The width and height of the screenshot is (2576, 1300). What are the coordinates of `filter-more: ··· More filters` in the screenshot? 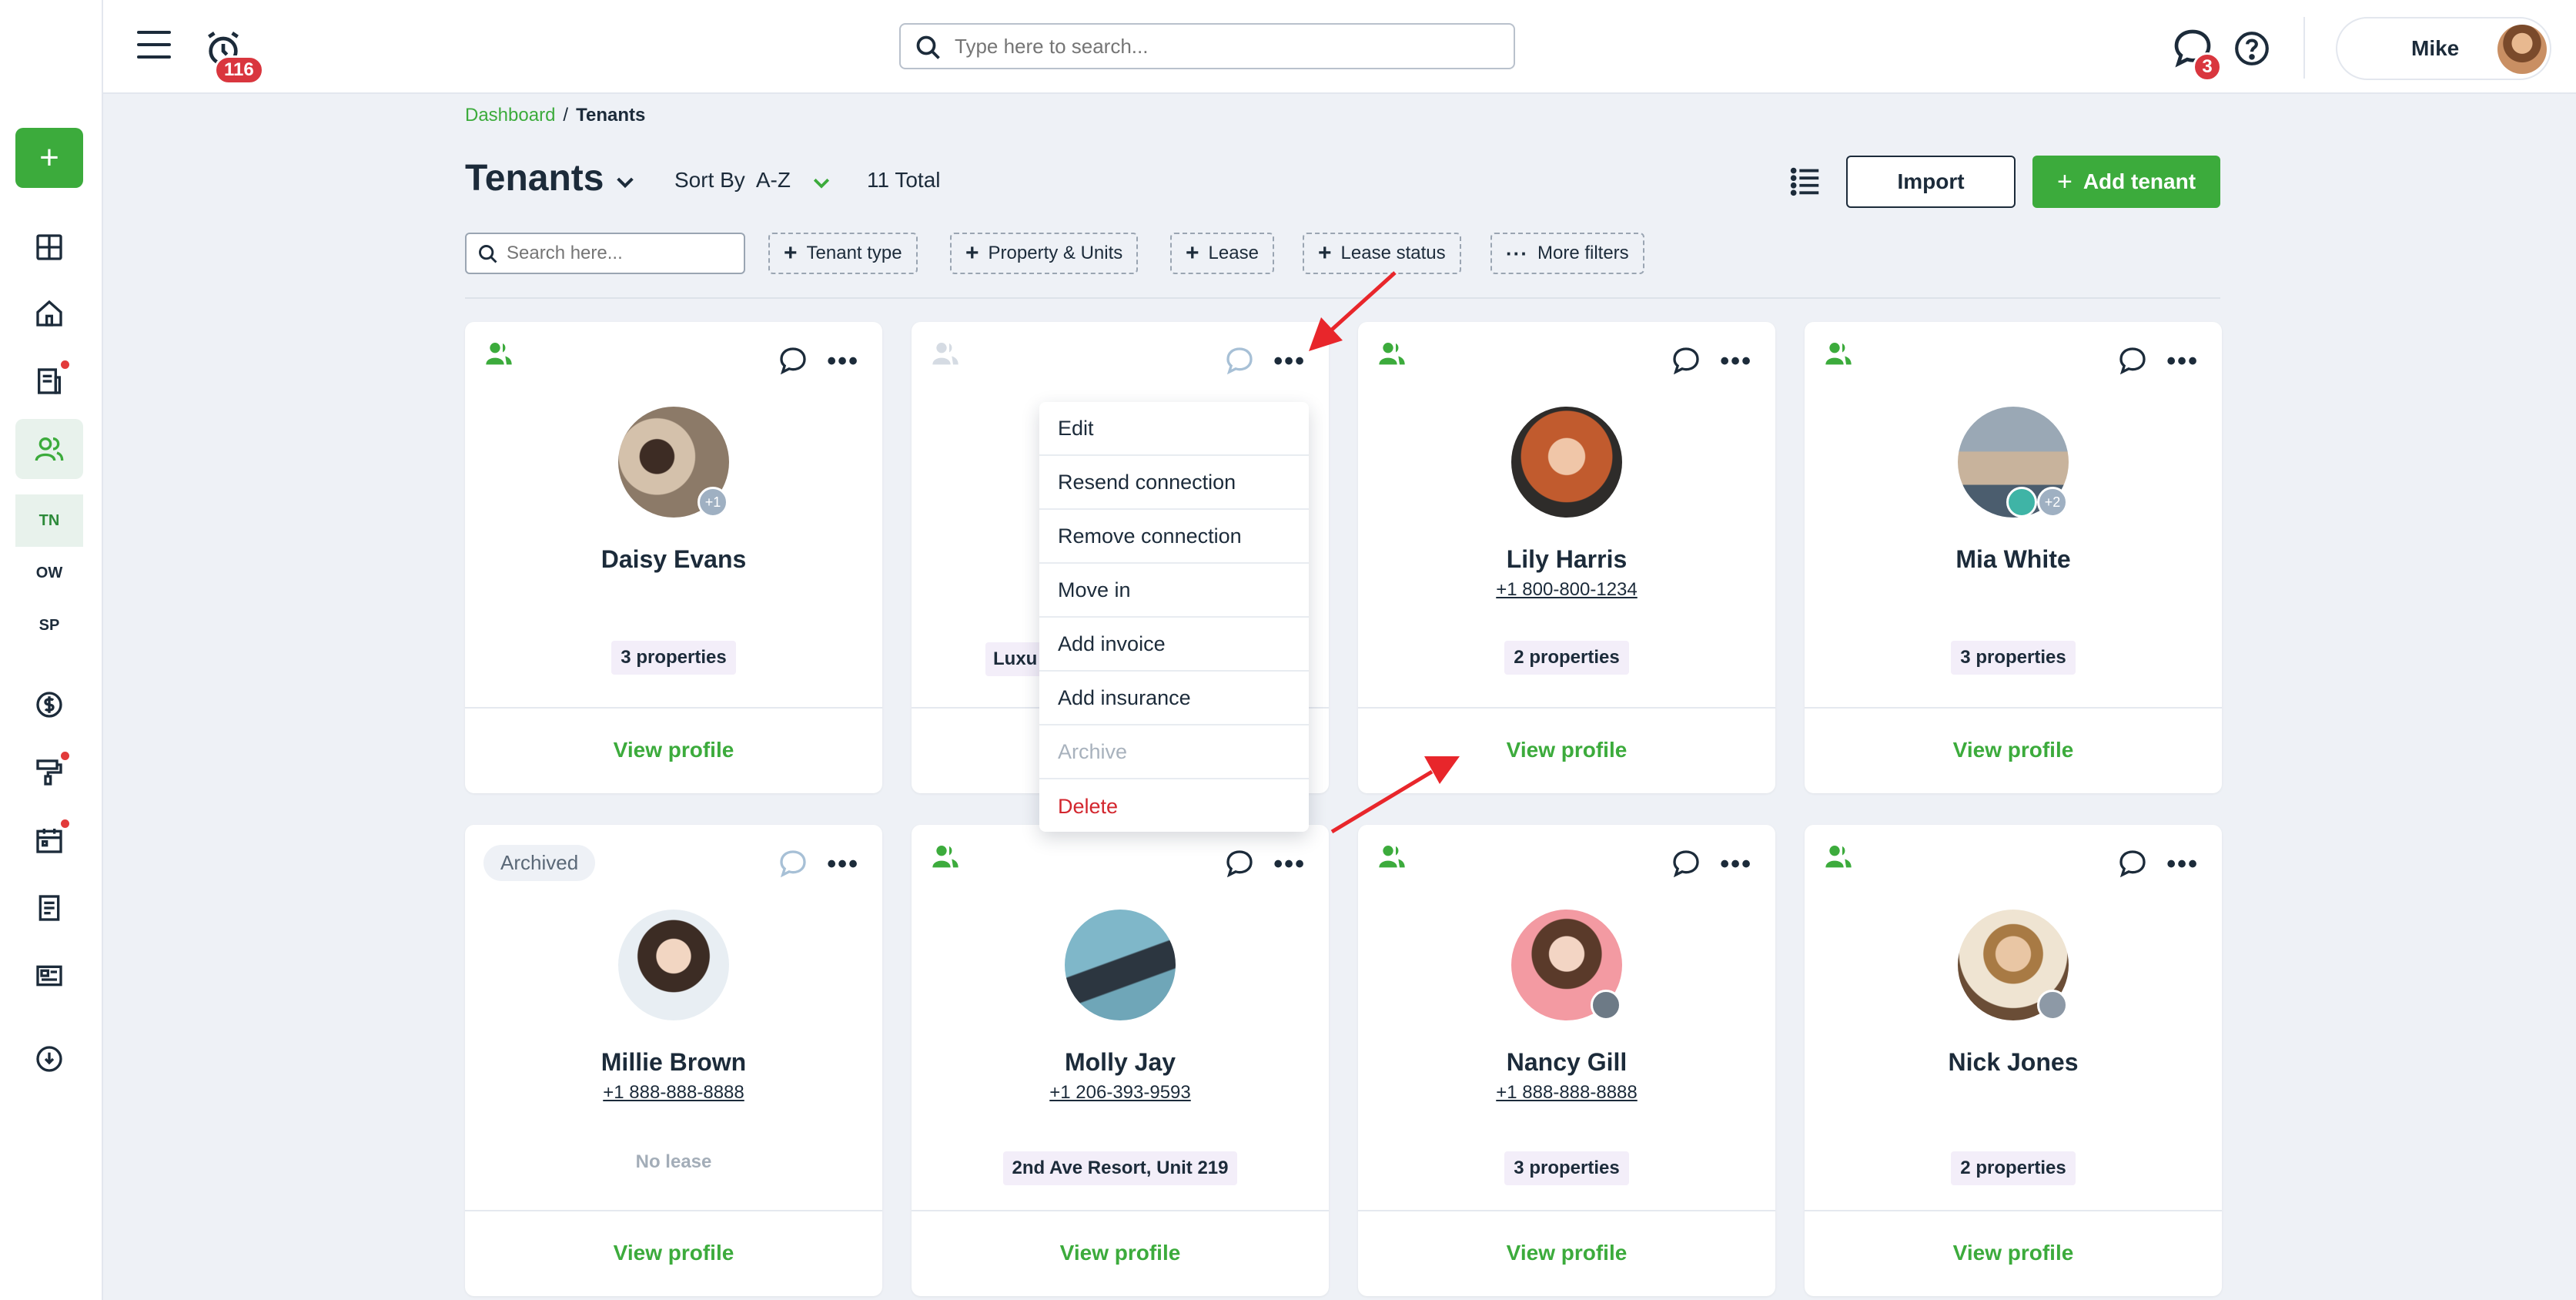 It's located at (1567, 254).